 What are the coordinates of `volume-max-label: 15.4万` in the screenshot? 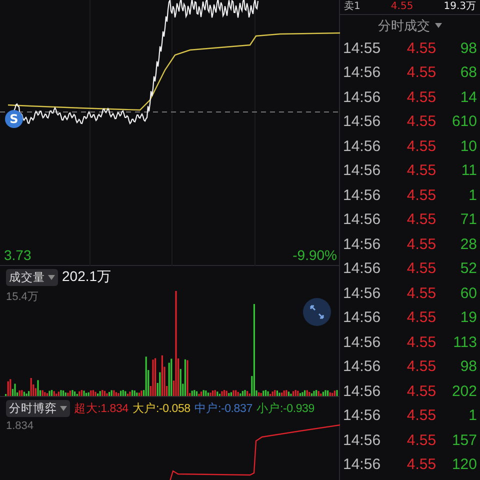 It's located at (22, 297).